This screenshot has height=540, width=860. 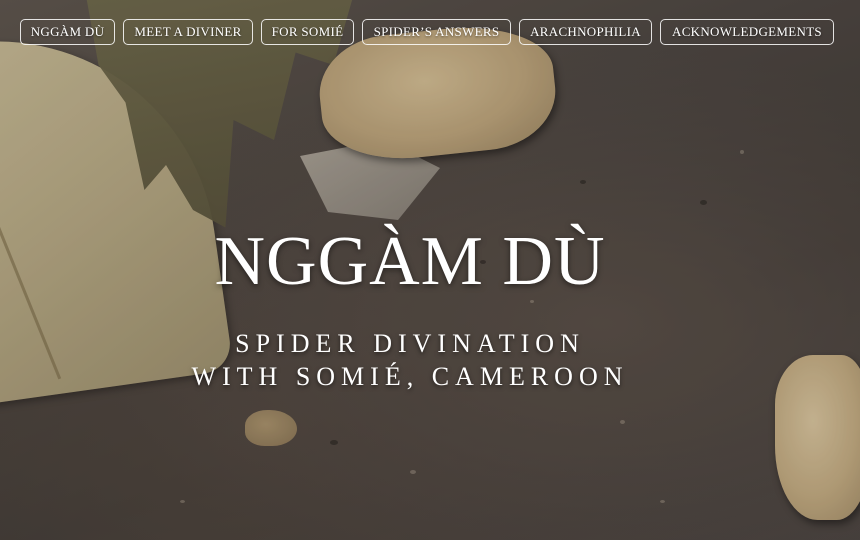 What do you see at coordinates (67, 32) in the screenshot?
I see `nav-item-nggam-du: NGGÀM DÙ` at bounding box center [67, 32].